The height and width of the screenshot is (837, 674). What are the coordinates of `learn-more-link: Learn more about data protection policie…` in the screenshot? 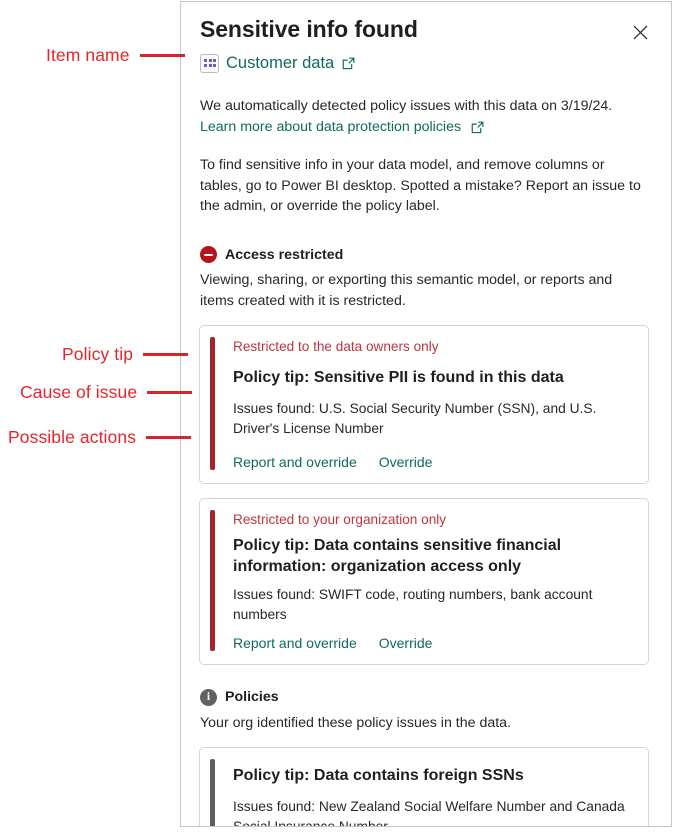 It's located at (330, 127).